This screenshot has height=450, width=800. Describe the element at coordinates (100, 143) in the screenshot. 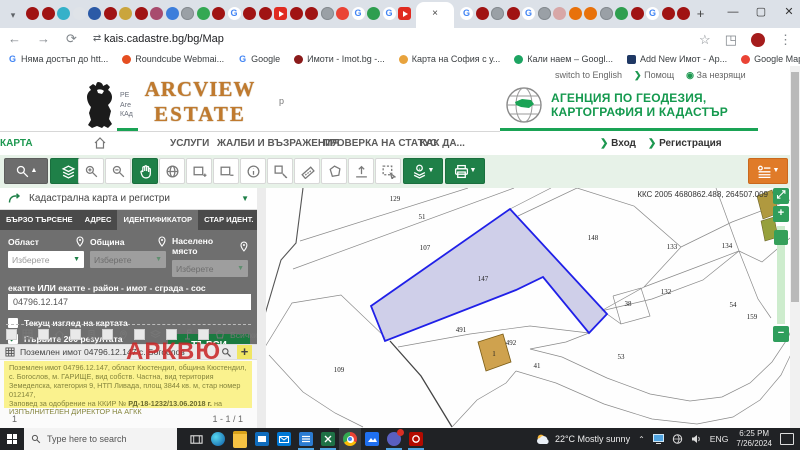

I see `home-icon` at that location.